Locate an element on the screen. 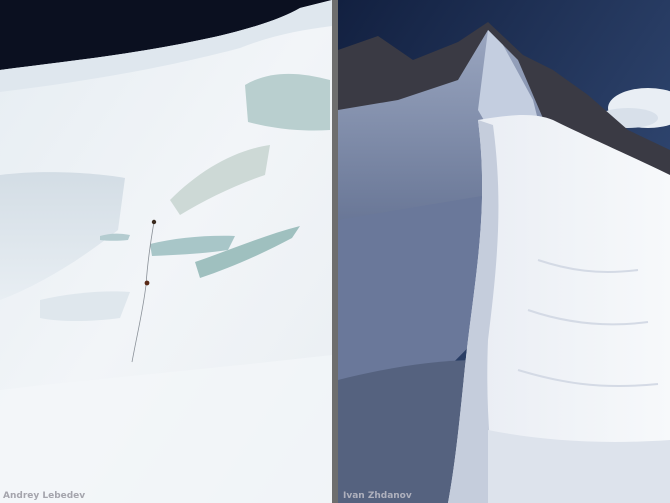 The width and height of the screenshot is (670, 503). climber-lower is located at coordinates (147, 283).